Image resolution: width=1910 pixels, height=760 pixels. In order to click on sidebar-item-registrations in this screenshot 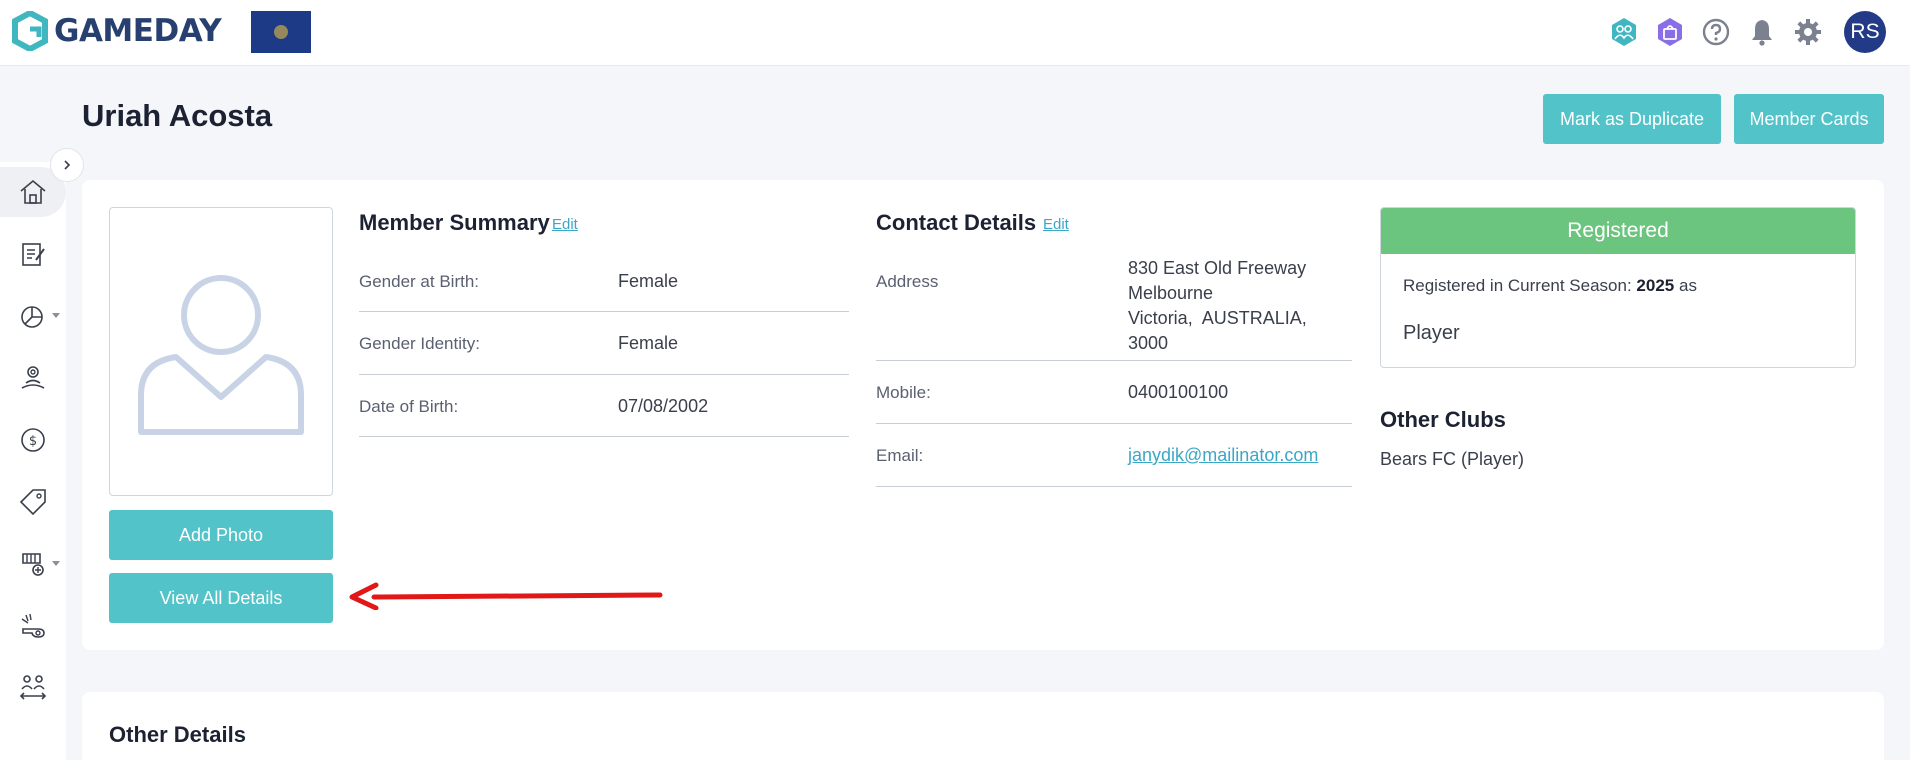, I will do `click(33, 378)`.